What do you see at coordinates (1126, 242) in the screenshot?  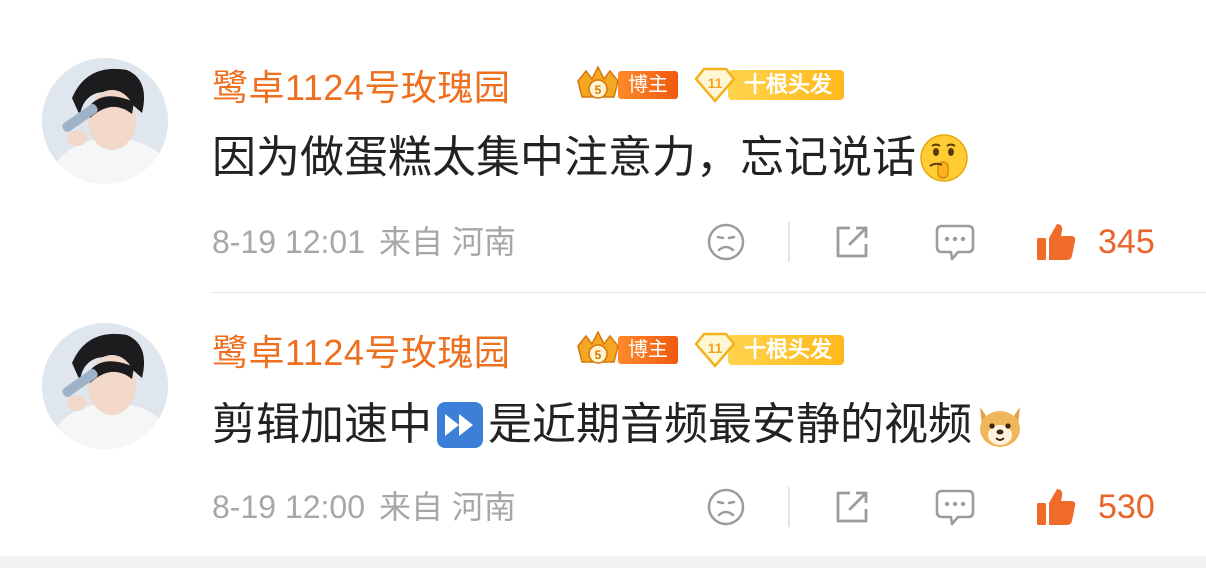 I see `like-count: 345` at bounding box center [1126, 242].